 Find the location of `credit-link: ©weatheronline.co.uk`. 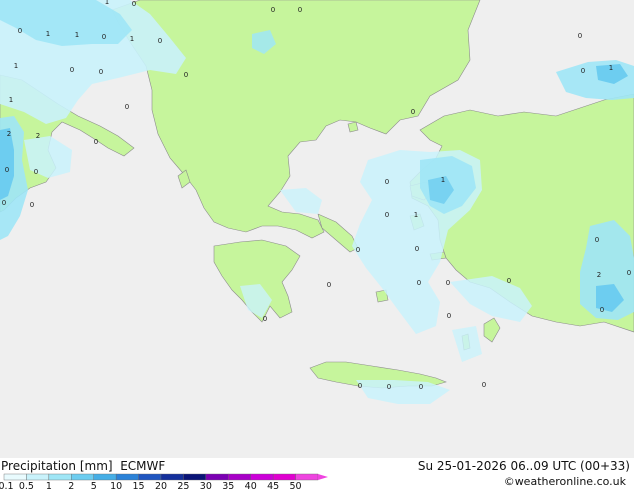

credit-link: ©weatheronline.co.uk is located at coordinates (565, 481).